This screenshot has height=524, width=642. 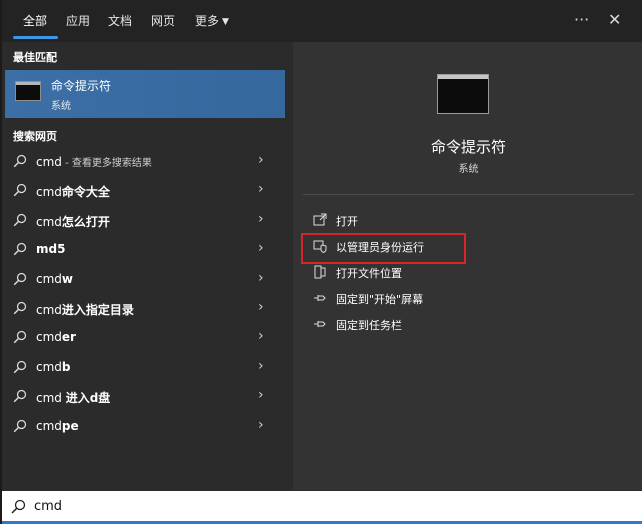 I want to click on web-result-item: cmdb ›, so click(x=145, y=368).